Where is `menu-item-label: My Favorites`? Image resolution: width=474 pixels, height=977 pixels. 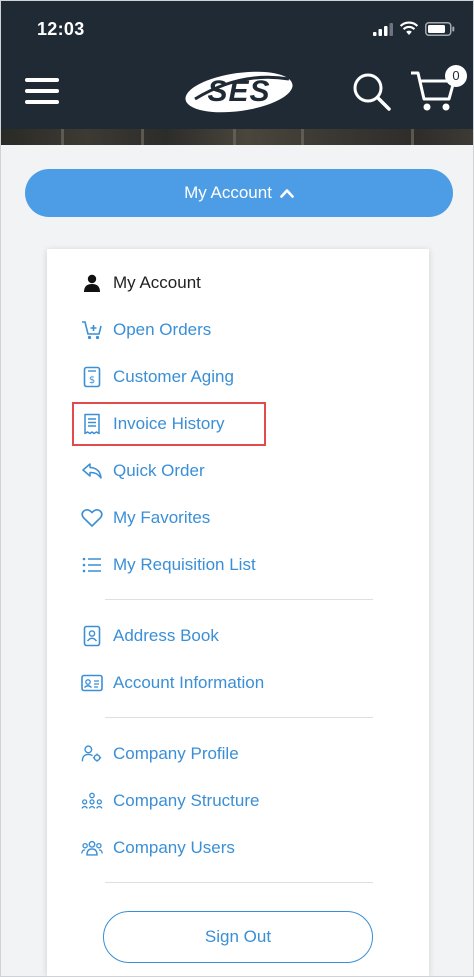
menu-item-label: My Favorites is located at coordinates (162, 517).